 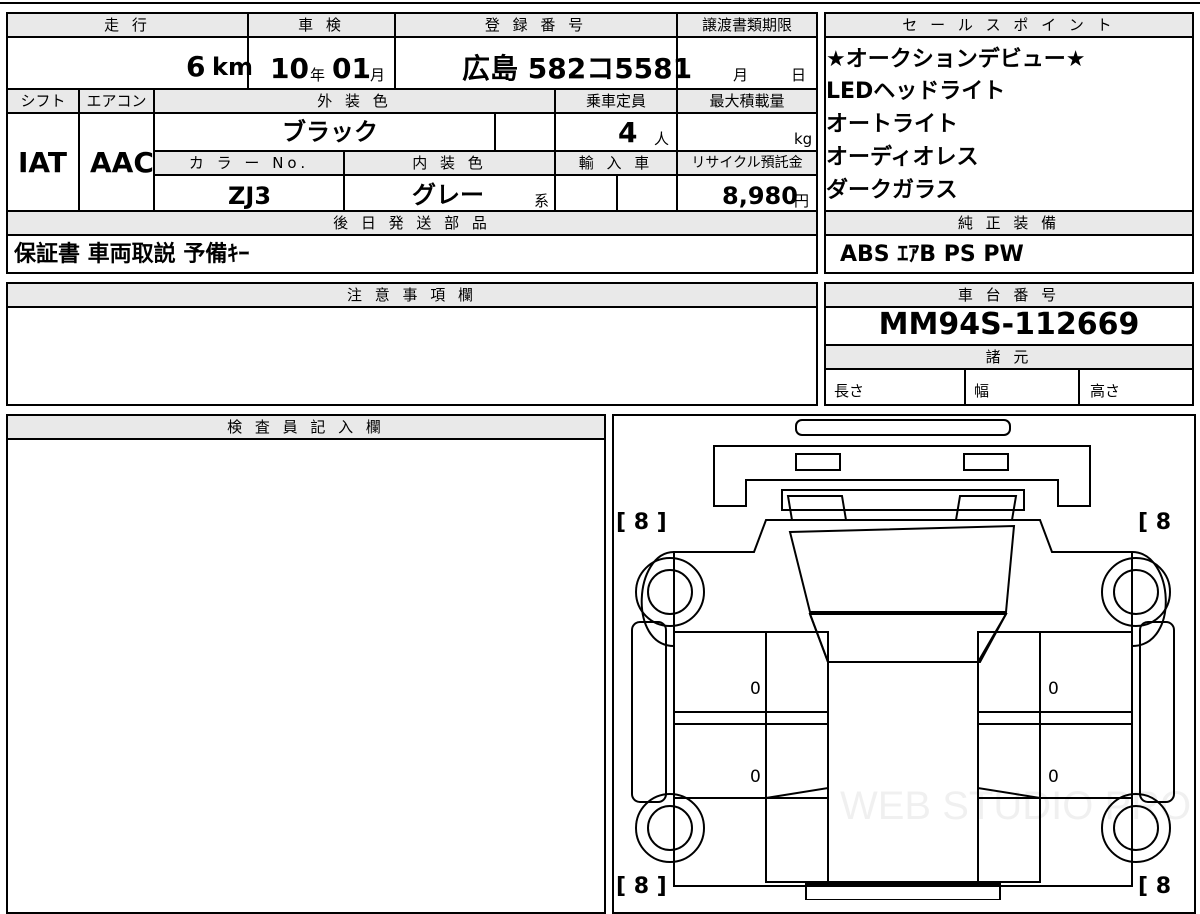 I want to click on chassis-header: 車 台 番 号, so click(x=1009, y=295).